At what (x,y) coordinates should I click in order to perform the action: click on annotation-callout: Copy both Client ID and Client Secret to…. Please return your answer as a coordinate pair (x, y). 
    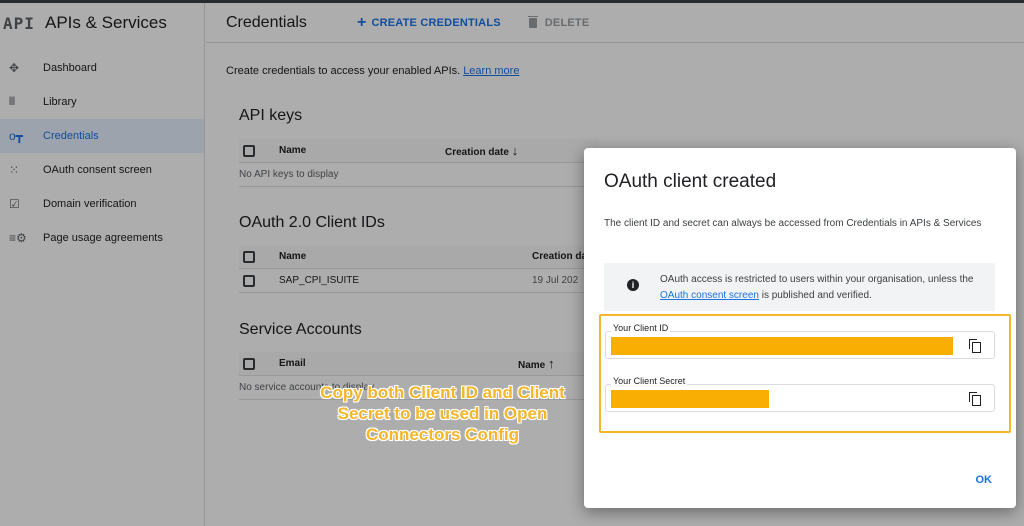
    Looking at the image, I should click on (442, 413).